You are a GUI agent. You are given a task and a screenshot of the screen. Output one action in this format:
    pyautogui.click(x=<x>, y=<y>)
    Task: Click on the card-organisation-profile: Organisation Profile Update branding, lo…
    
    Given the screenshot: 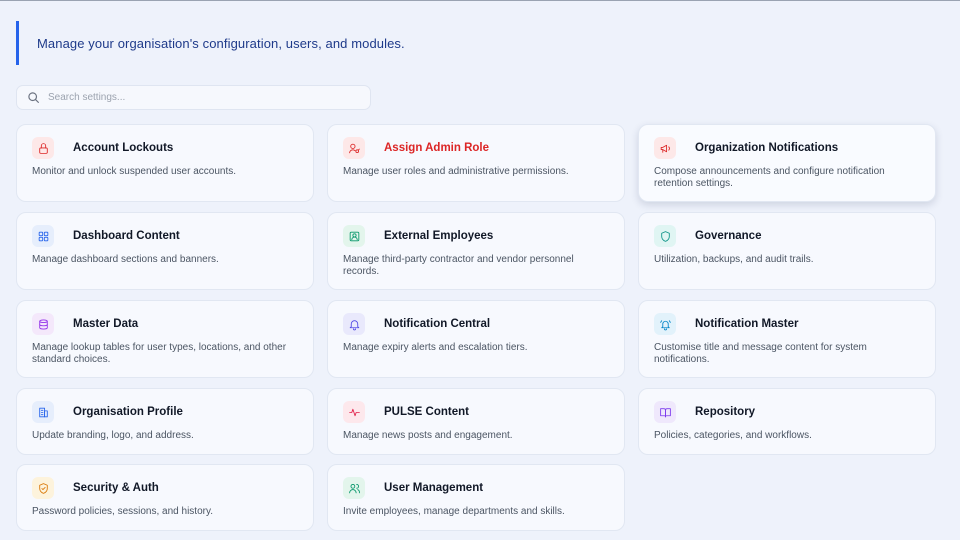 What is the action you would take?
    pyautogui.click(x=165, y=421)
    